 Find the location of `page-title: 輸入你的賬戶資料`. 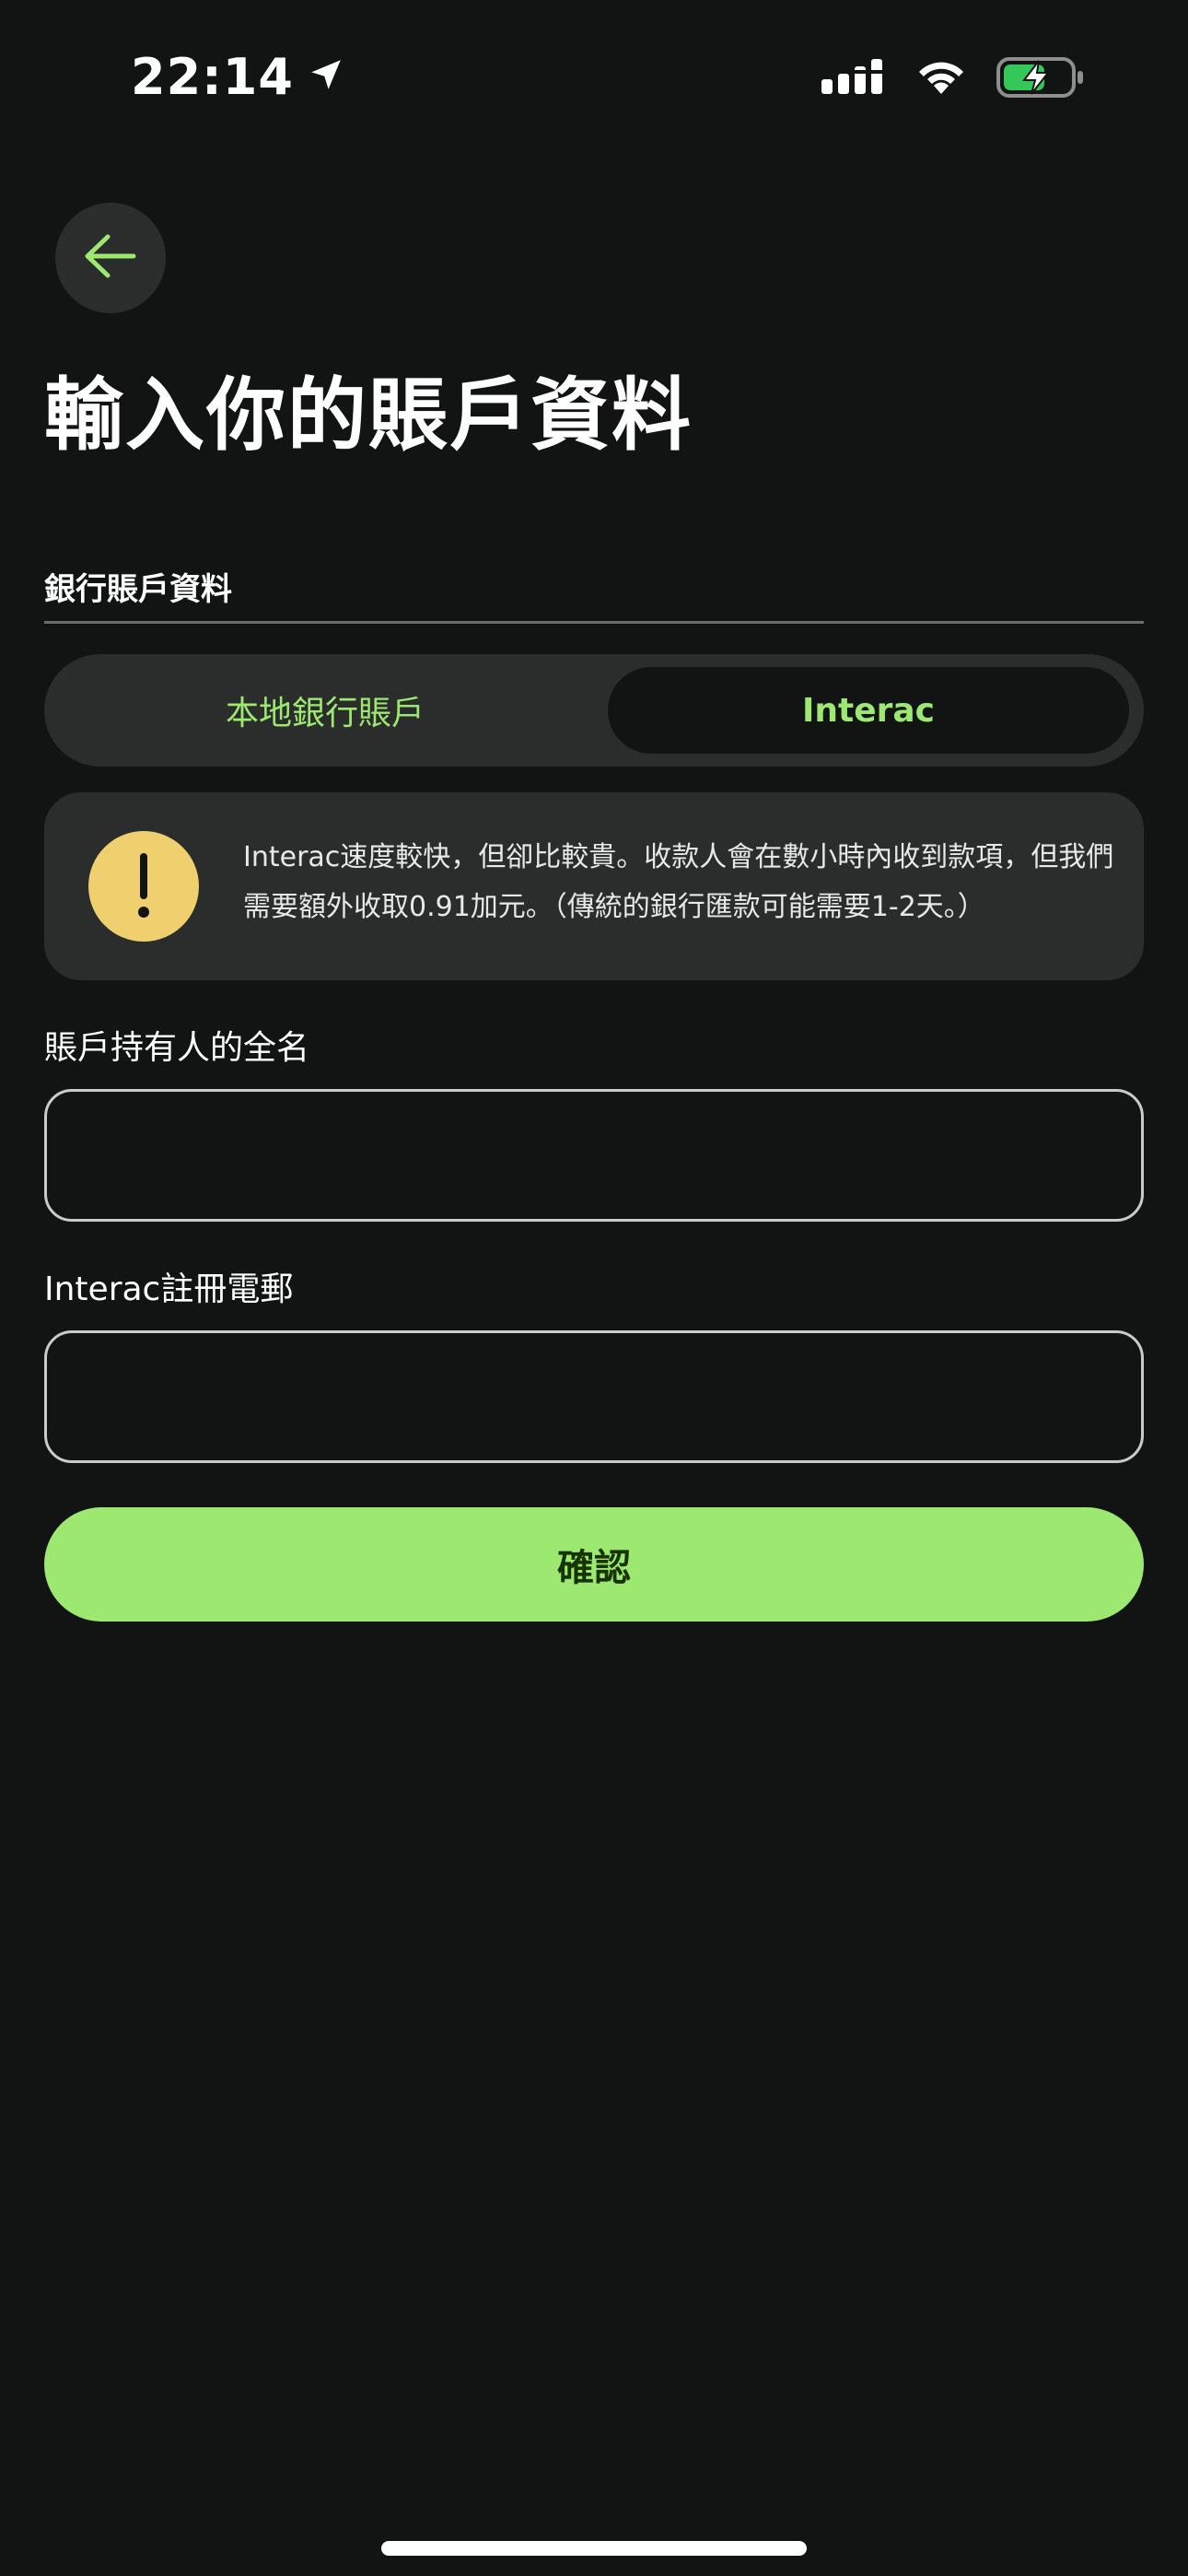

page-title: 輸入你的賬戶資料 is located at coordinates (369, 415).